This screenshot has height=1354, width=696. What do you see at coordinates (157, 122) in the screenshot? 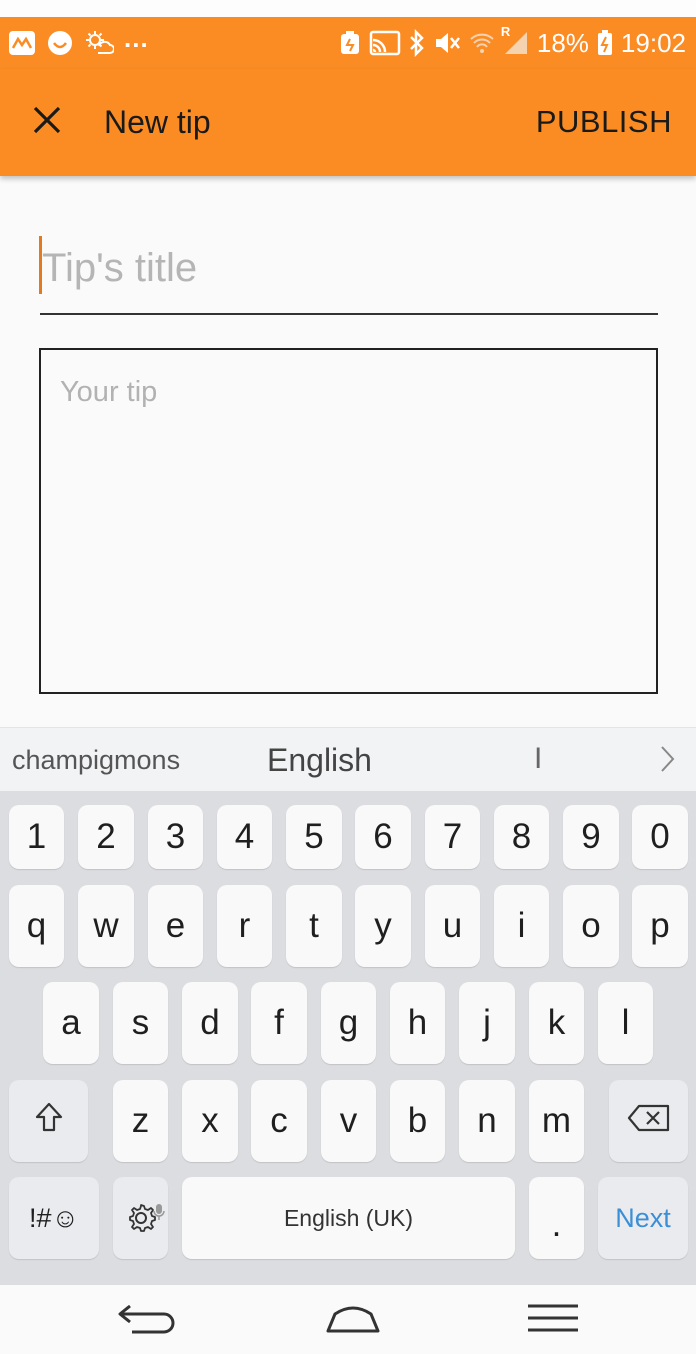
I see `page-title: New tip` at bounding box center [157, 122].